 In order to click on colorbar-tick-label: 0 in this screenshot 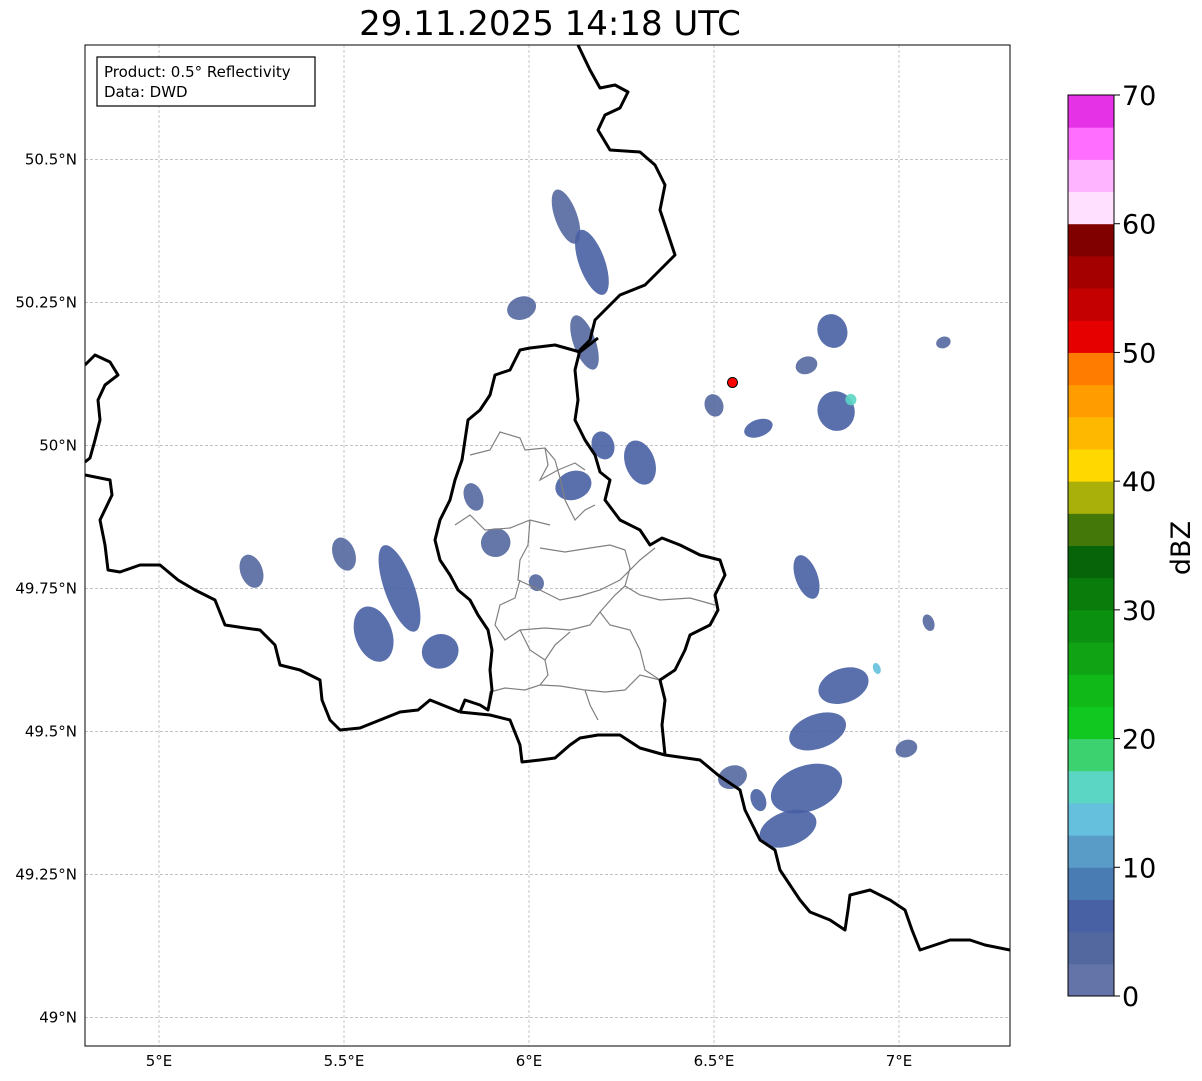, I will do `click(1130, 997)`.